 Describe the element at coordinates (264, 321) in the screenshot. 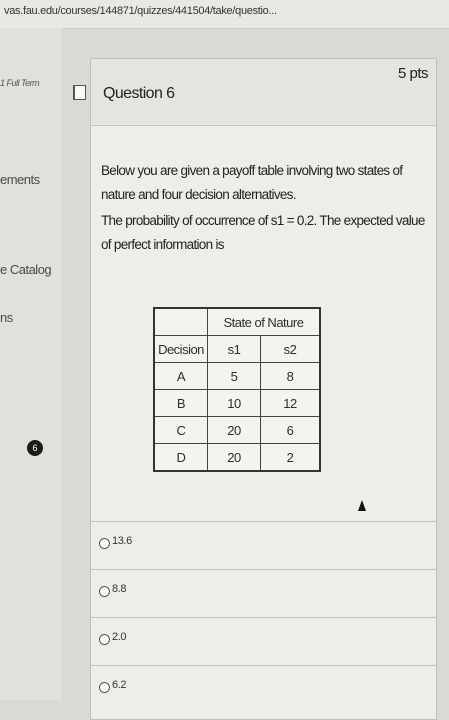

I see `state-of-nature-header: State of Nature` at that location.